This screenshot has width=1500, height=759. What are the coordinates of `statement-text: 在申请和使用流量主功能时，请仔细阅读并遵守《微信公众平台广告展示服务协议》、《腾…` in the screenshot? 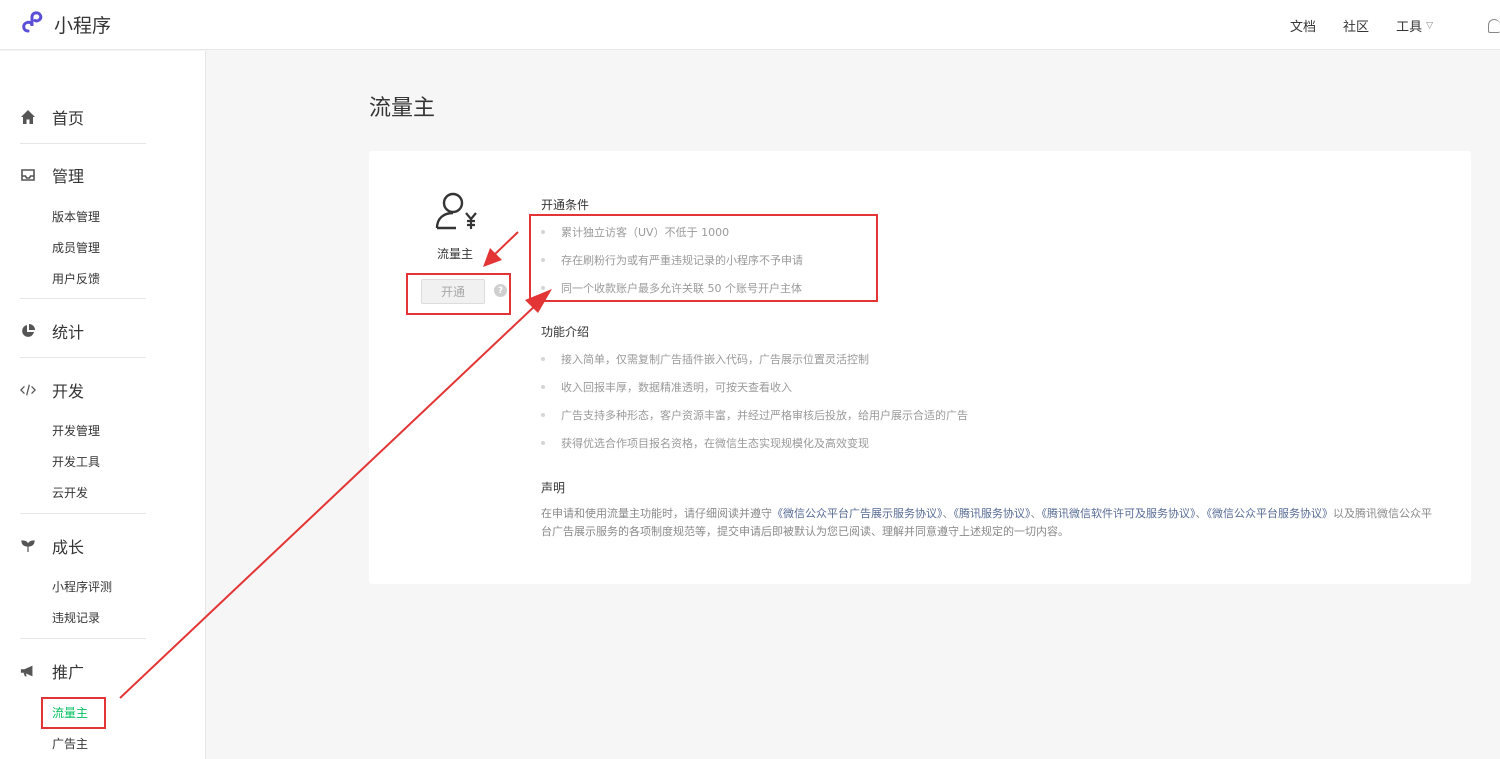 It's located at (988, 523).